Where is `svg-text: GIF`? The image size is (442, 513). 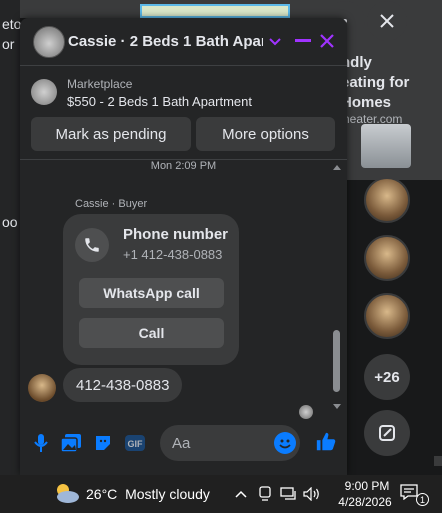 svg-text: GIF is located at coordinates (136, 444).